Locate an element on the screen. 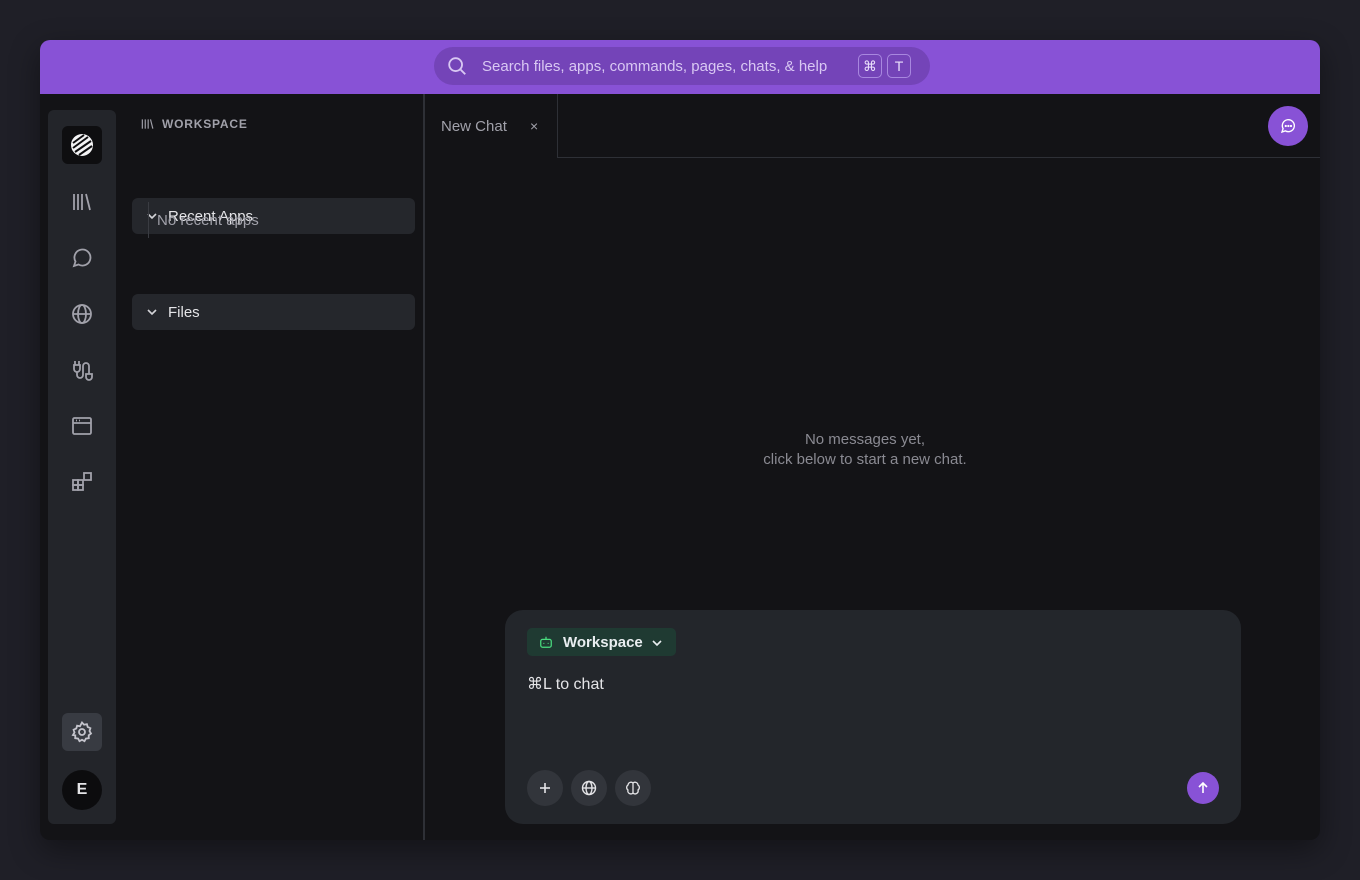 The image size is (1360, 880). tab-new-chat: New Chat × is located at coordinates (491, 126).